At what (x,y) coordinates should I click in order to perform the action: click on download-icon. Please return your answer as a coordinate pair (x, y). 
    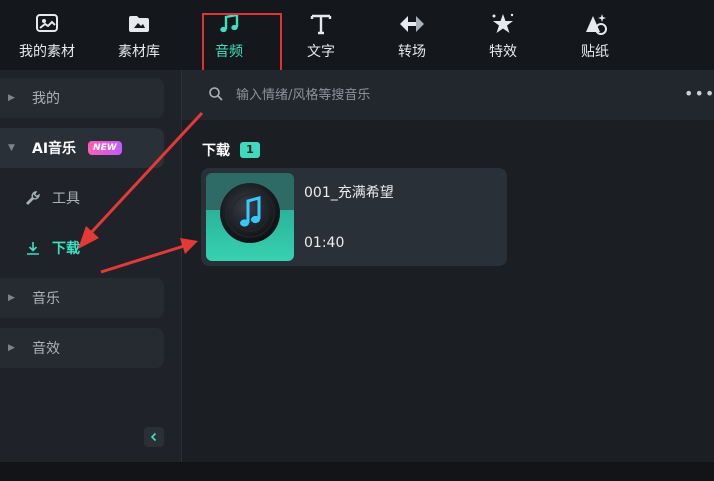
    Looking at the image, I should click on (33, 248).